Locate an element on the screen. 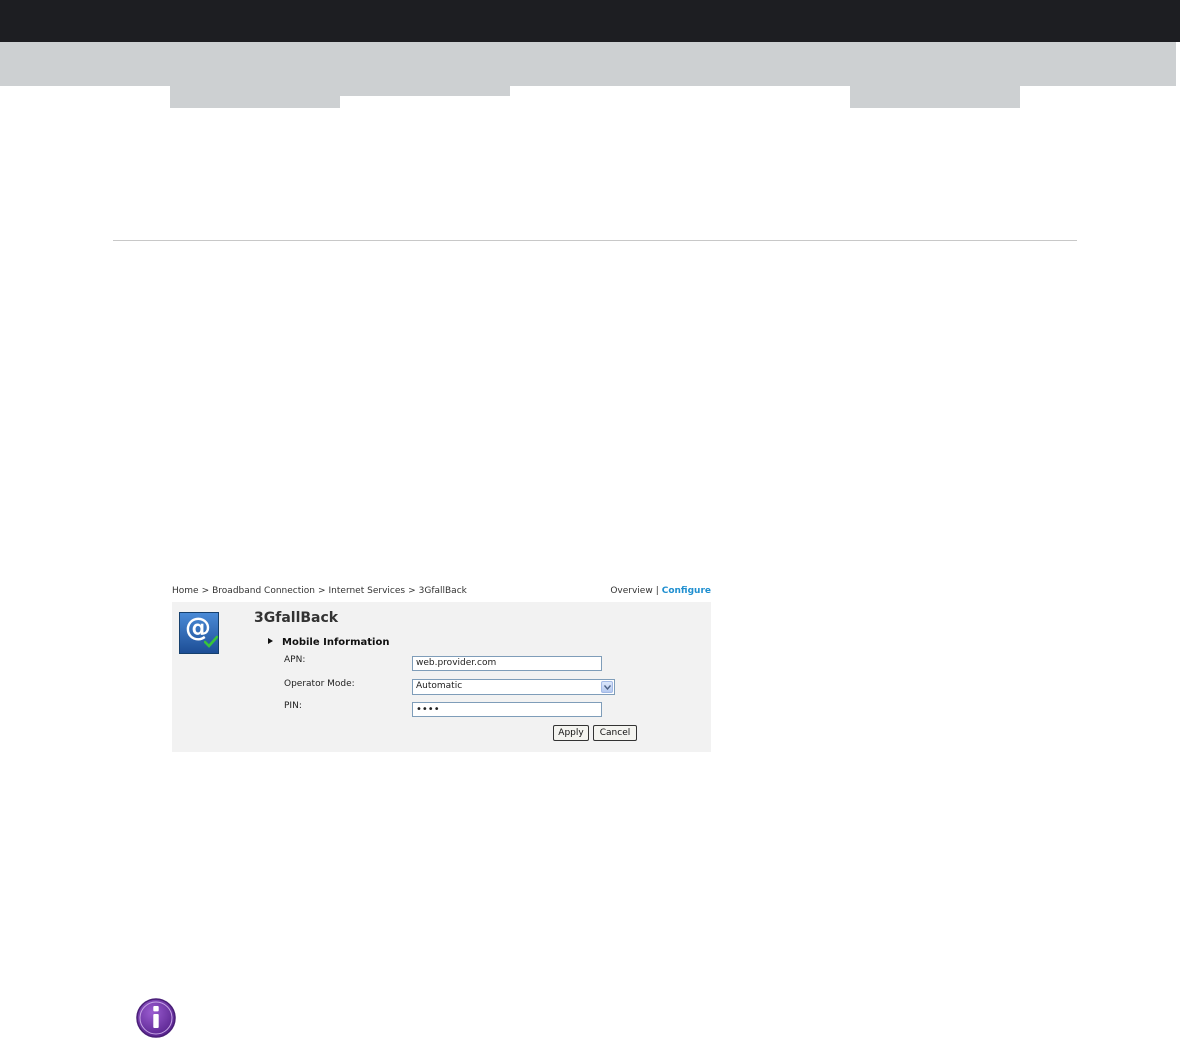 This screenshot has width=1190, height=1038. expand-triangle-icon is located at coordinates (270, 641).